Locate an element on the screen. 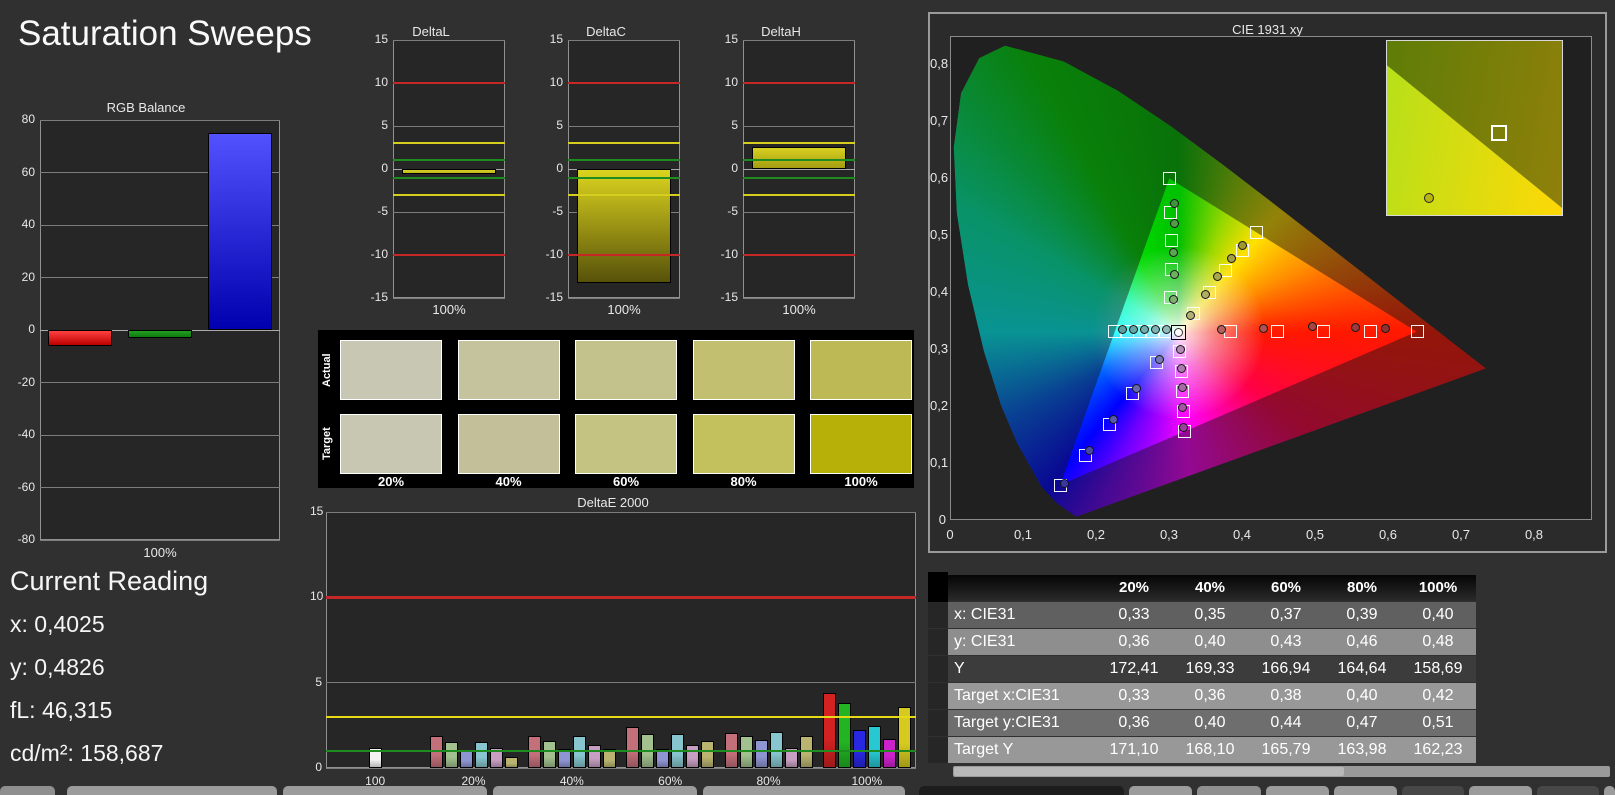 The width and height of the screenshot is (1615, 795). white-point-measured is located at coordinates (1178, 332).